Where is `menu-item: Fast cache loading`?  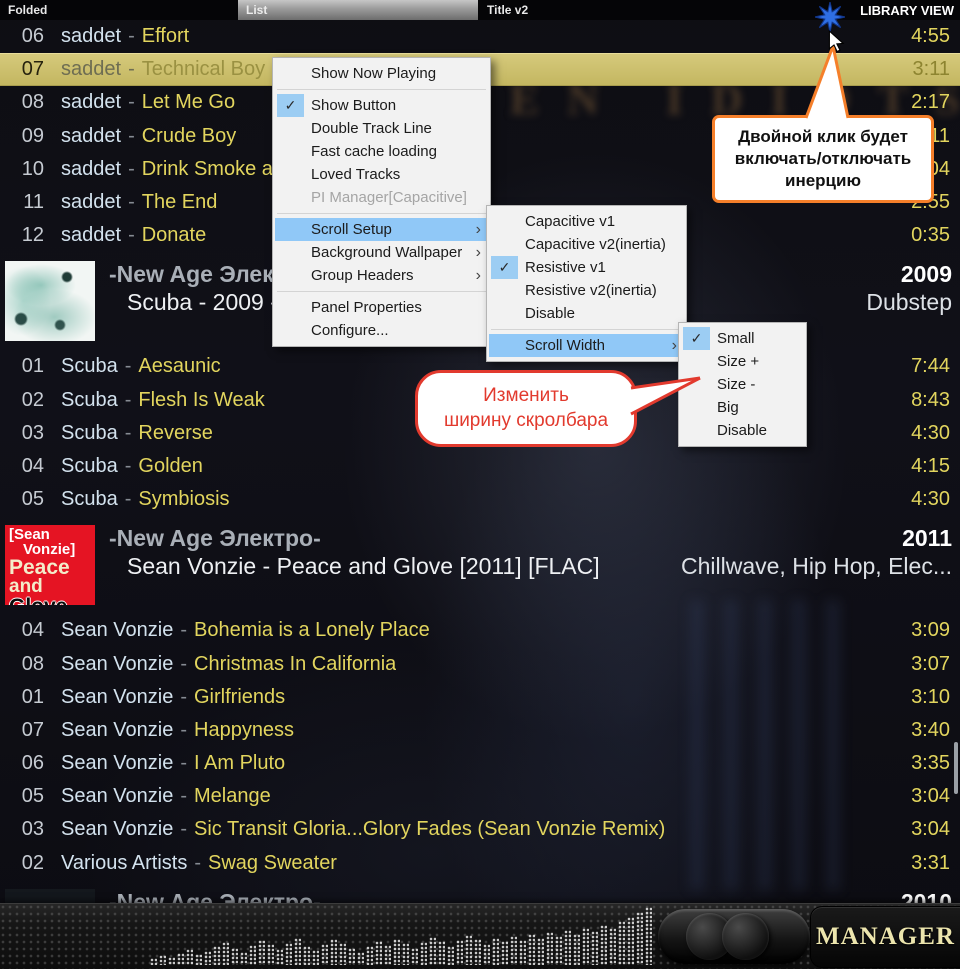 menu-item: Fast cache loading is located at coordinates (381, 151).